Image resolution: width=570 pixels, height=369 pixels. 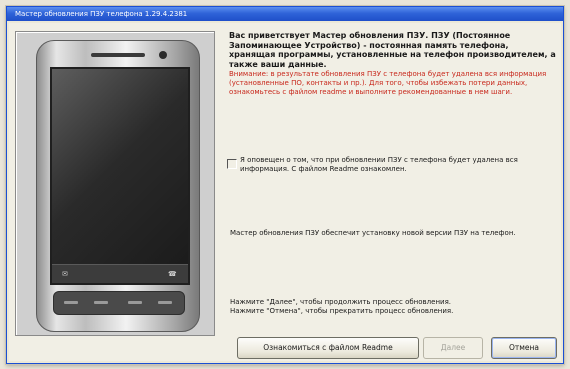 What do you see at coordinates (232, 164) in the screenshot?
I see `confirm-checkbox` at bounding box center [232, 164].